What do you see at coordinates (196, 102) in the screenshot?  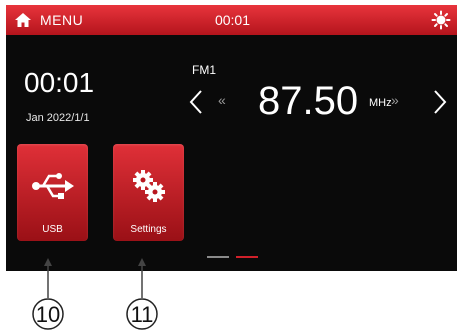 I see `previous-station-icon` at bounding box center [196, 102].